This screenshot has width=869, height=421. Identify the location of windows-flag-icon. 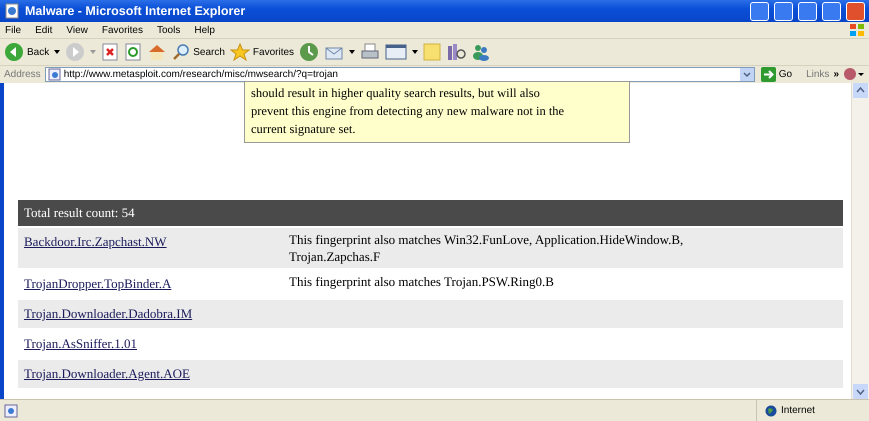
(857, 30).